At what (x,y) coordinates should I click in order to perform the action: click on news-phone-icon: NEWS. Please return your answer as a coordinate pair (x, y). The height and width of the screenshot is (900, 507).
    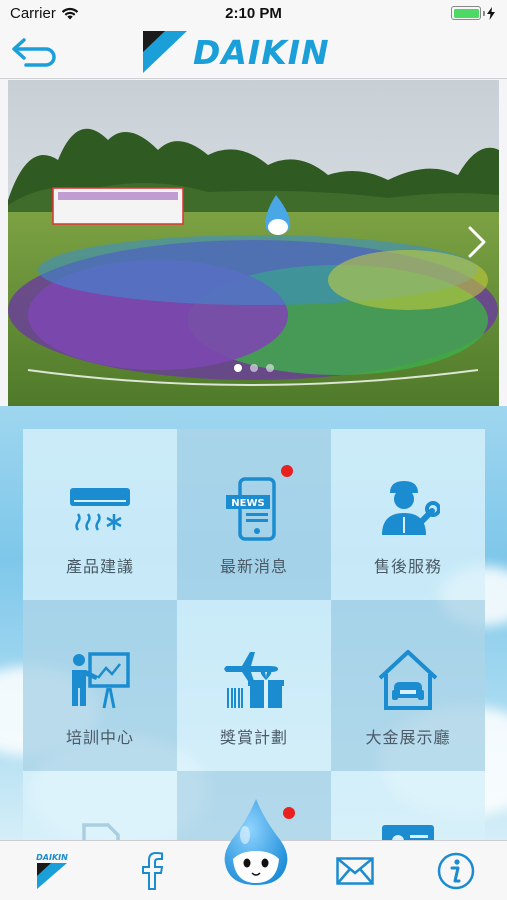
    Looking at the image, I should click on (254, 509).